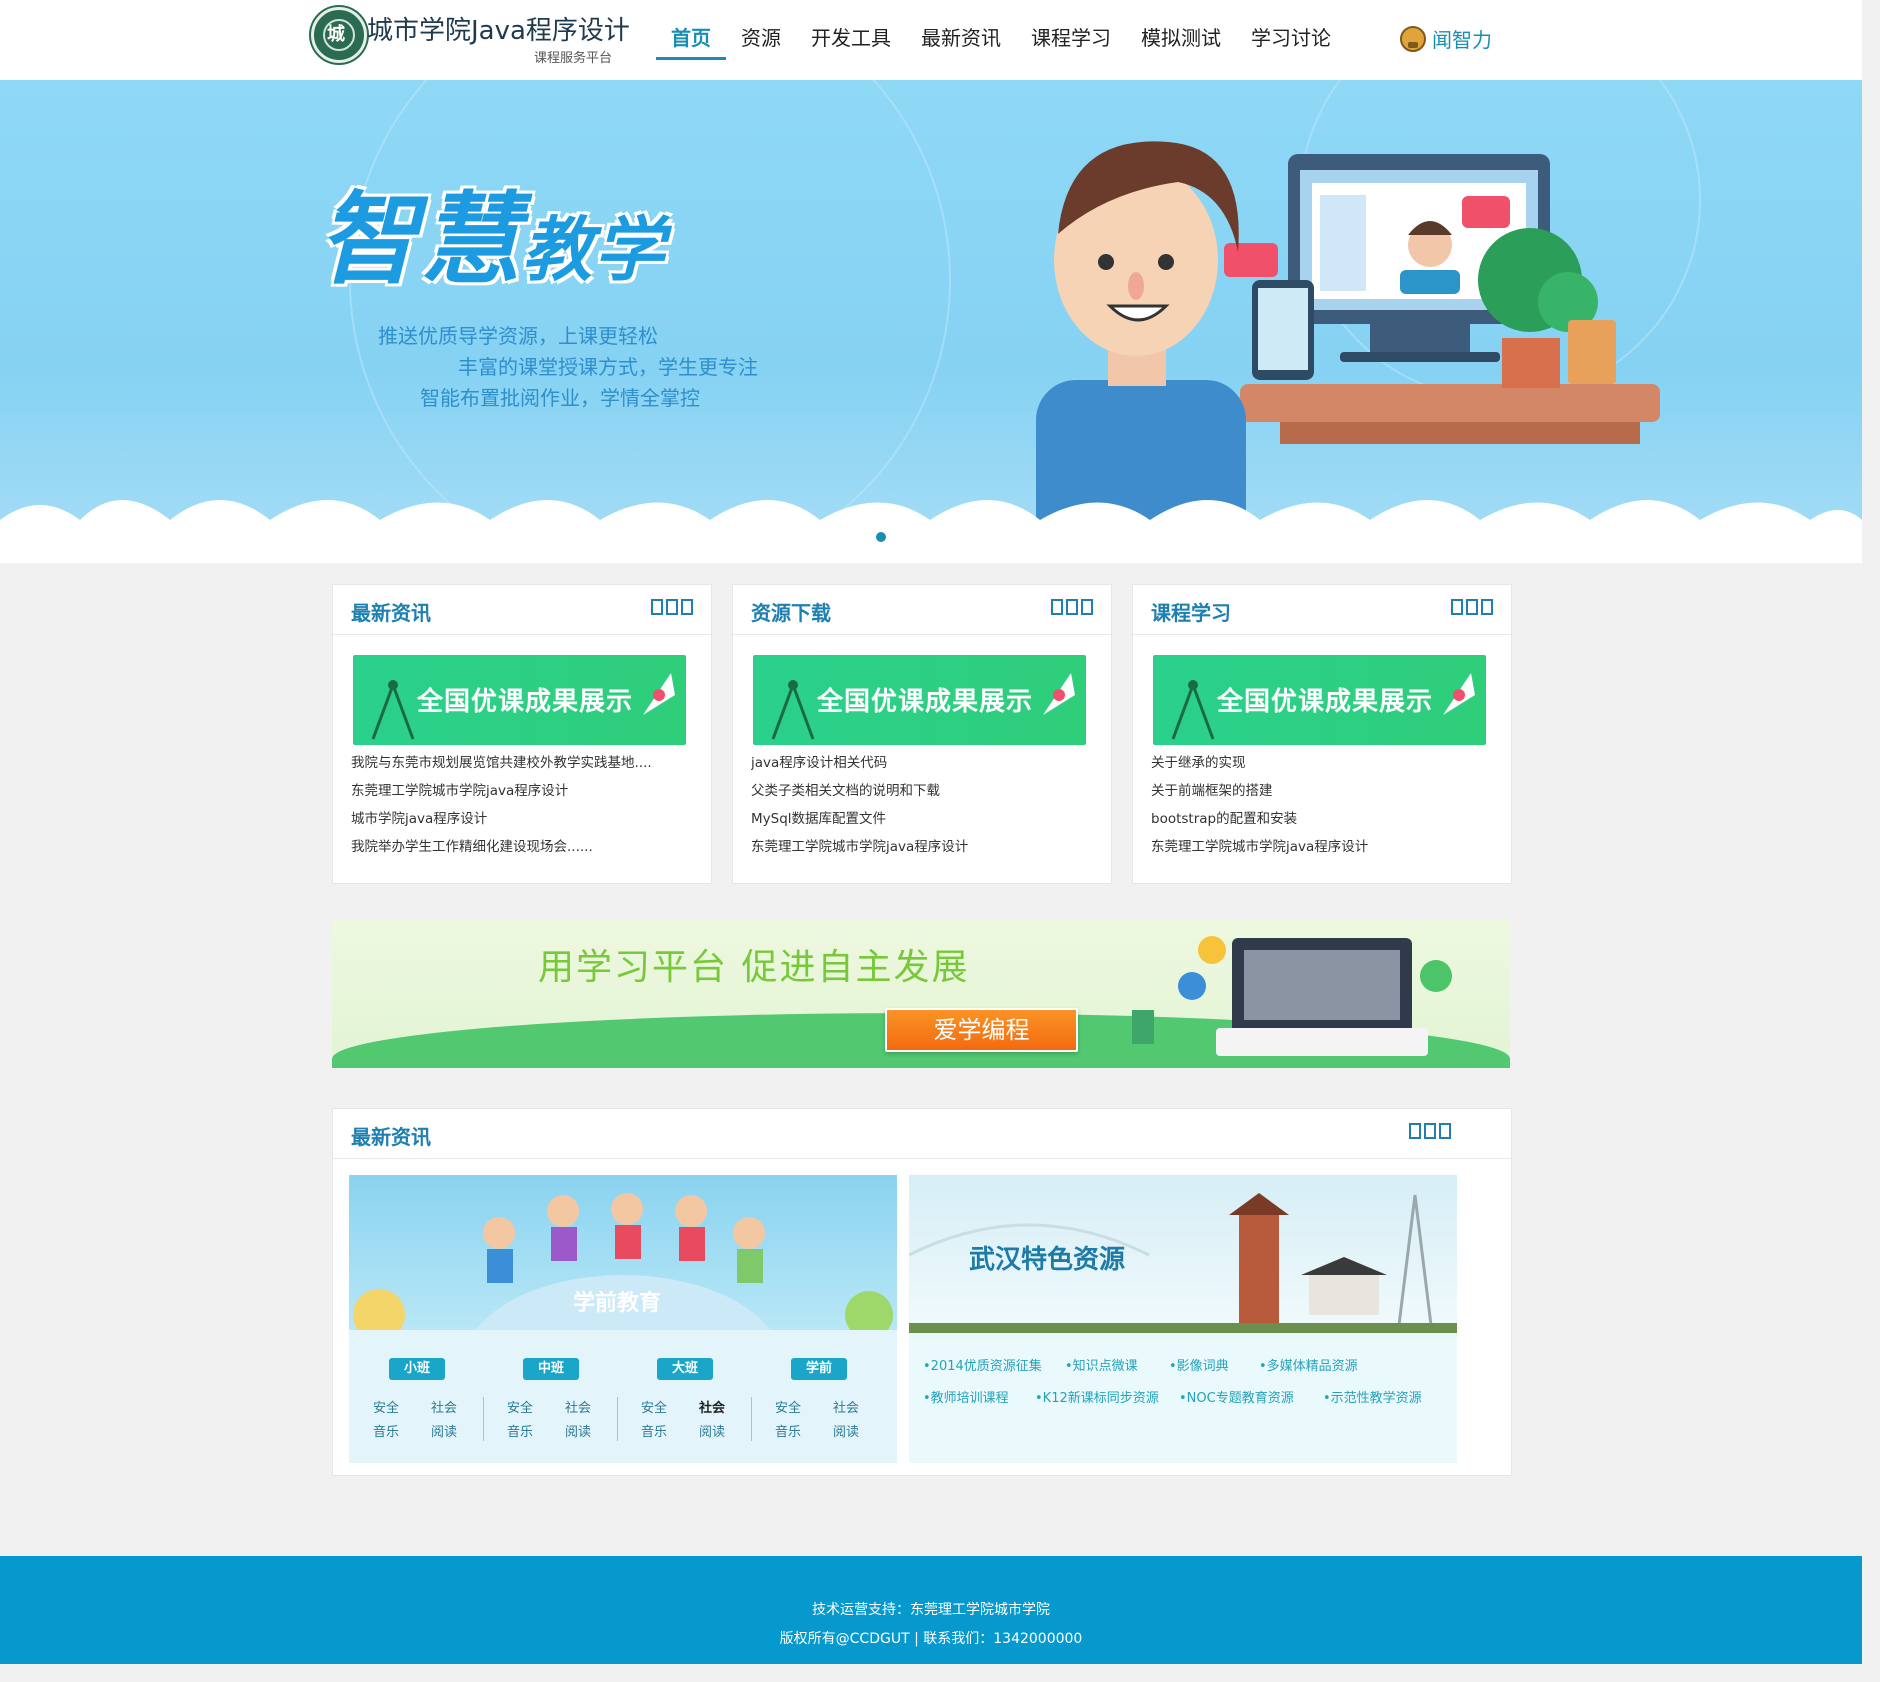 The height and width of the screenshot is (1682, 1880). Describe the element at coordinates (1311, 819) in the screenshot. I see `list-item: bootstrap的配置和安装` at that location.